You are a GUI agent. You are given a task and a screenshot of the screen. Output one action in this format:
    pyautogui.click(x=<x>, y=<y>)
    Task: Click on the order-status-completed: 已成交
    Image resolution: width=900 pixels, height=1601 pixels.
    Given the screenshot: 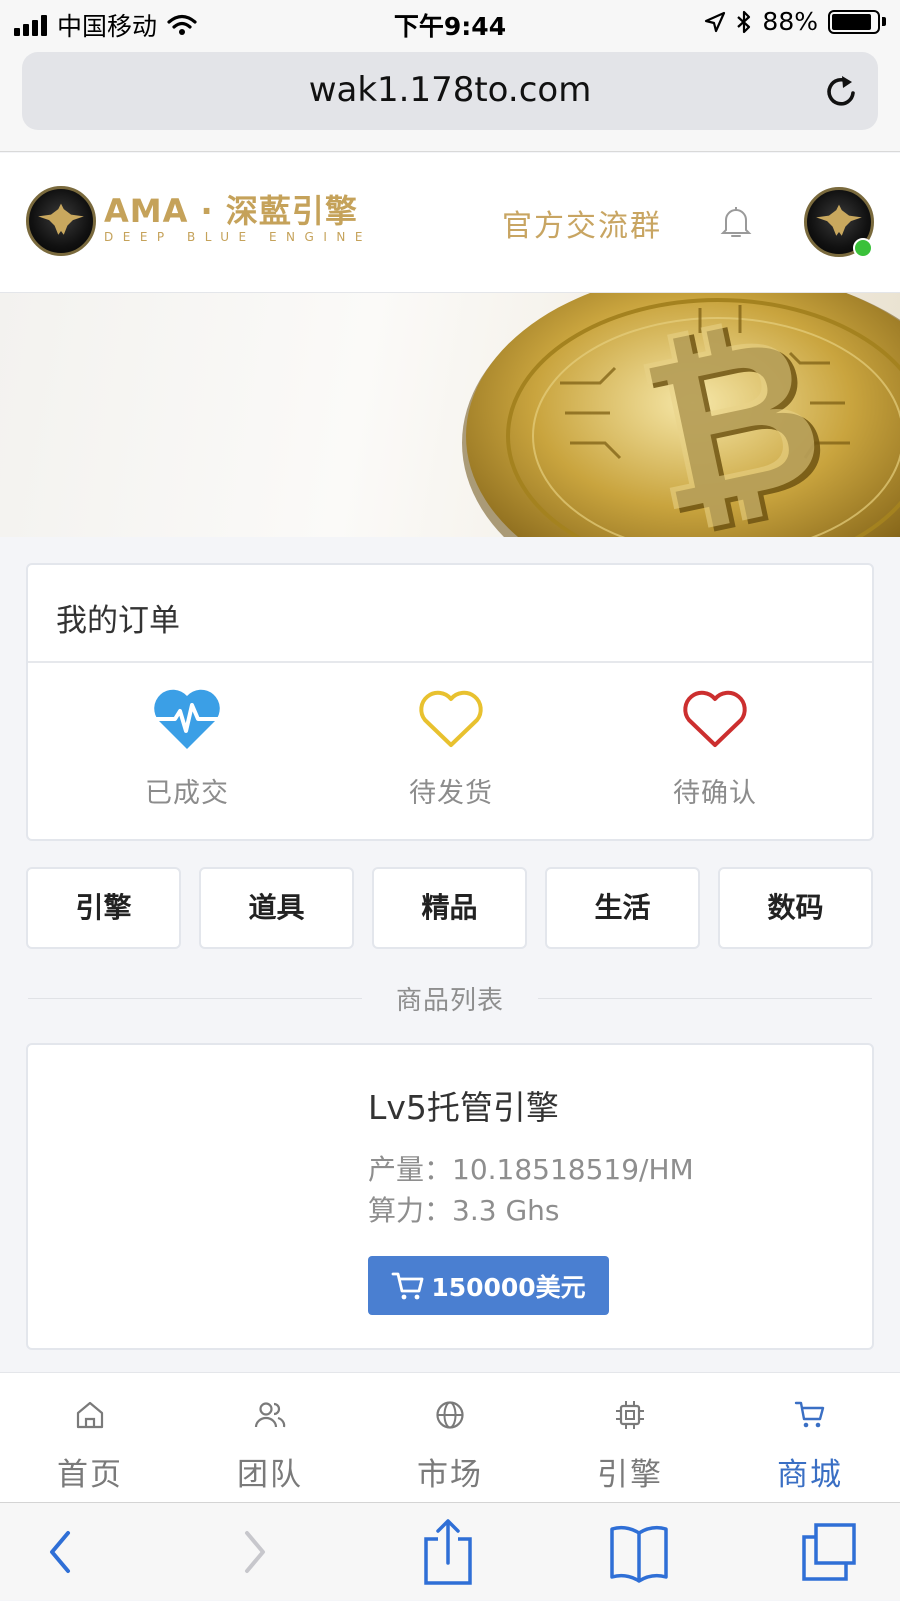 What is the action you would take?
    pyautogui.click(x=187, y=748)
    